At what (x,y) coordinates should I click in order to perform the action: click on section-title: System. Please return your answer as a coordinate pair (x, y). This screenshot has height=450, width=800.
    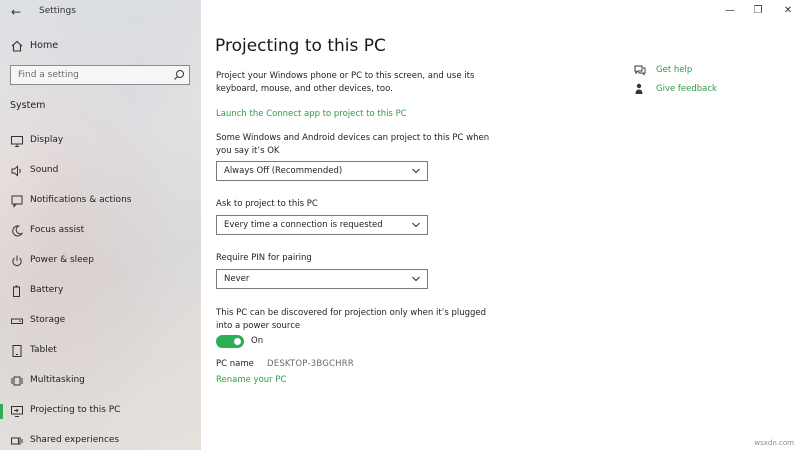
    Looking at the image, I should click on (28, 105).